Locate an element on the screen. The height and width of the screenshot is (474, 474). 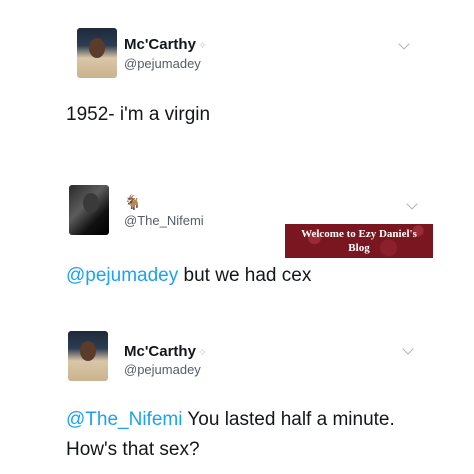
tweet-text-rest: but we had cex is located at coordinates (245, 275).